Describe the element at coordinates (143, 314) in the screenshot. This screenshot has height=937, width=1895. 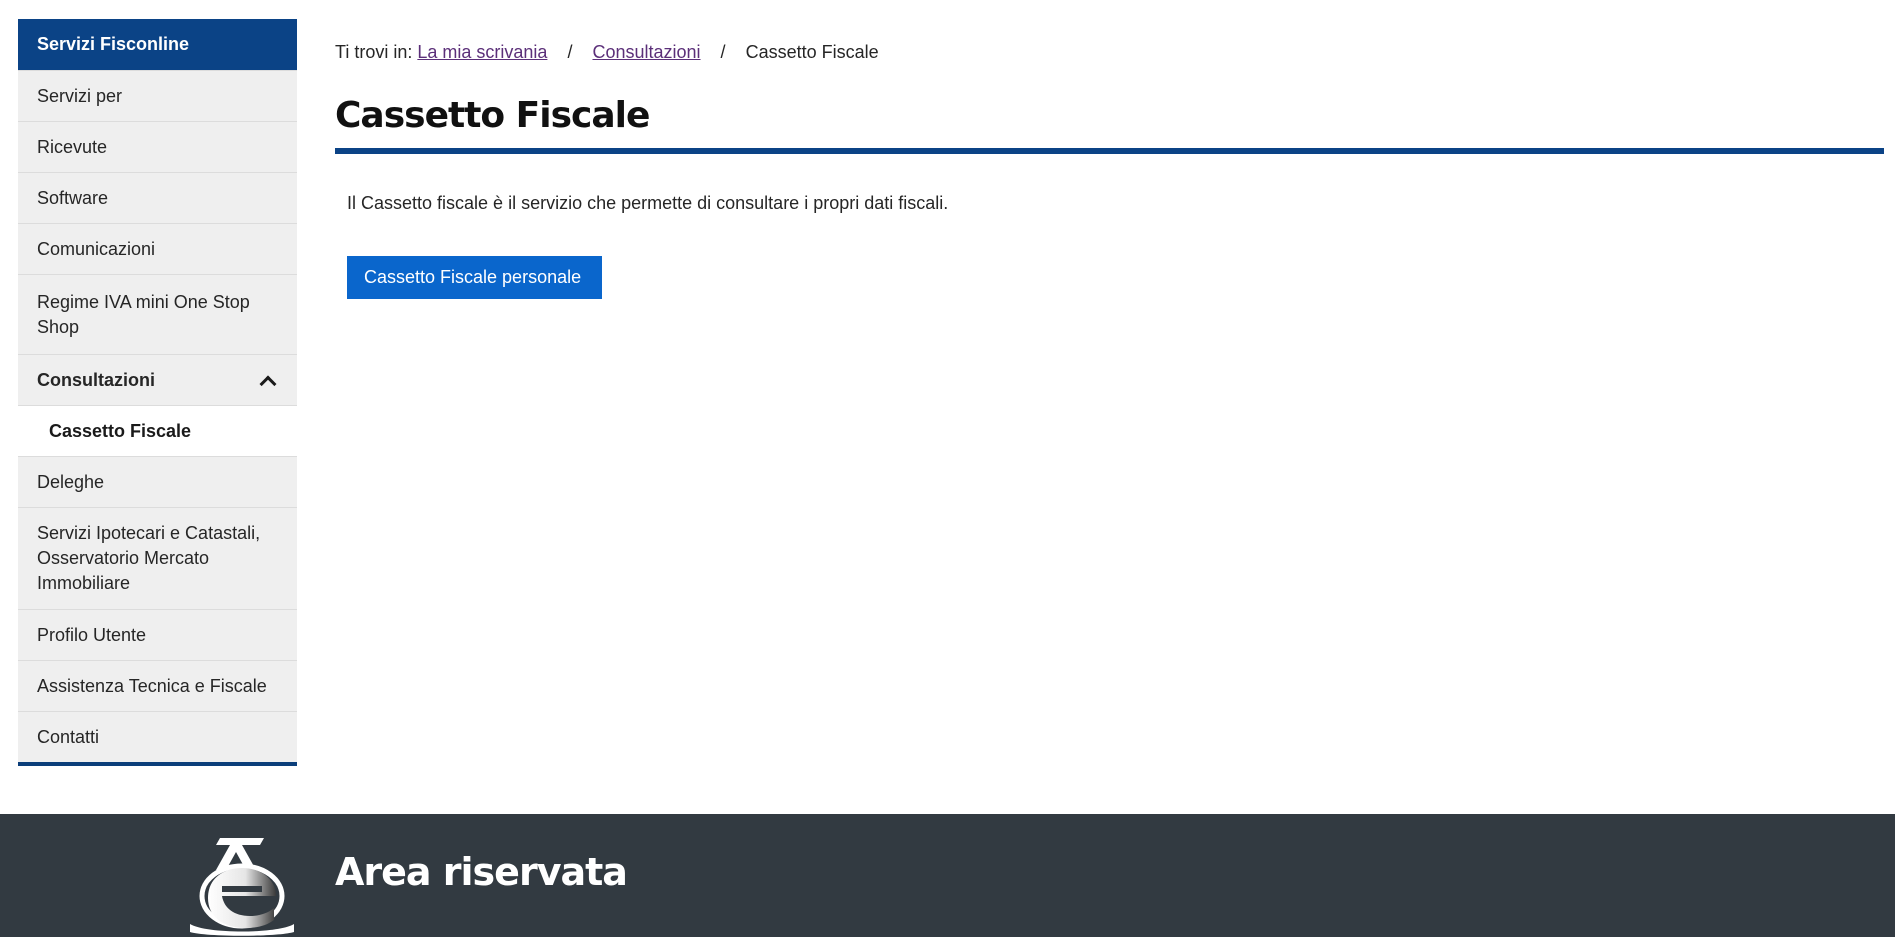
I see `sidebar-item-label: Regime IVA mini One Stop Shop` at that location.